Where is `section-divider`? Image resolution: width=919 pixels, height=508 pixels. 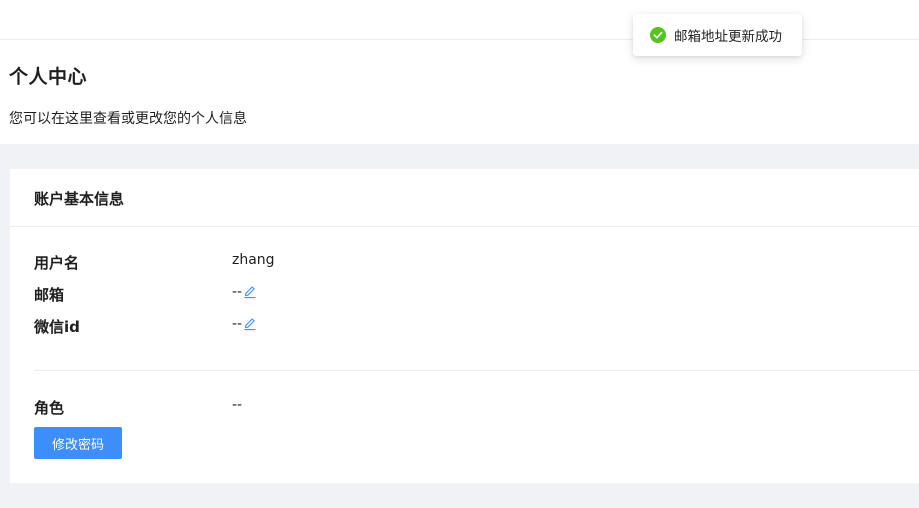
section-divider is located at coordinates (476, 370).